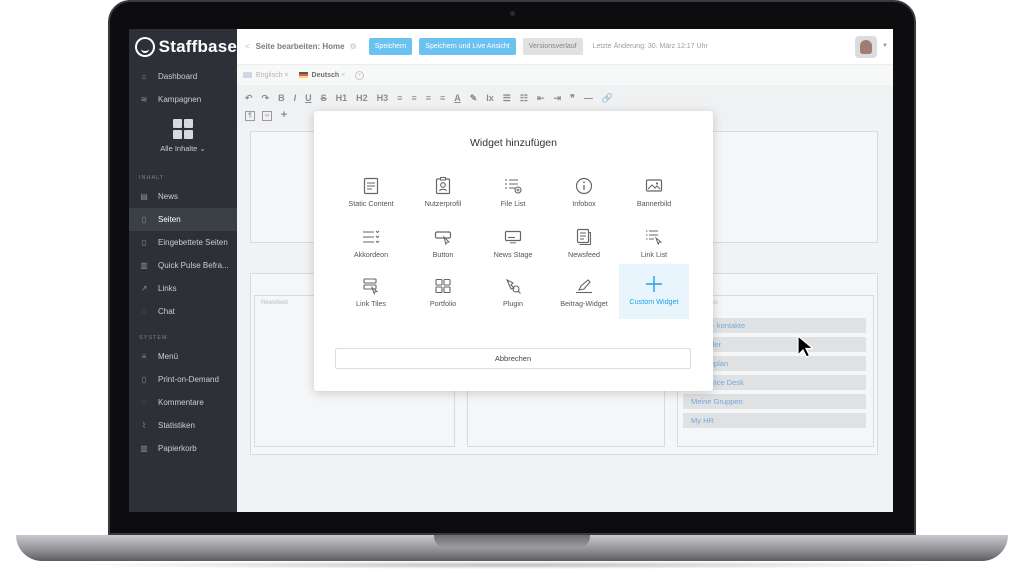 The image size is (1024, 573). I want to click on sidebar-item-label: Print-on-Demand, so click(188, 379).